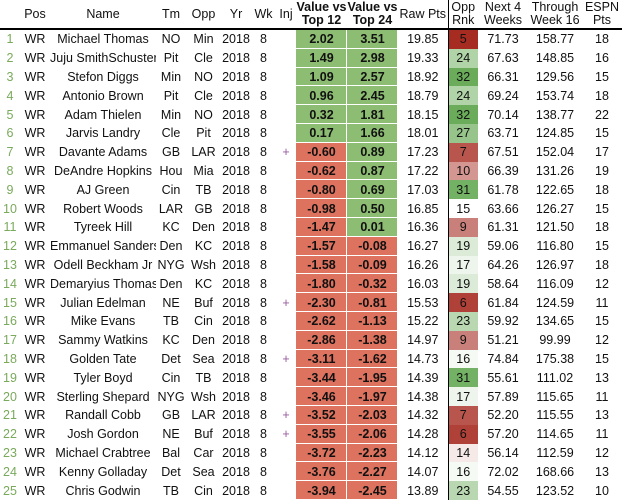 The image size is (622, 503). What do you see at coordinates (103, 58) in the screenshot?
I see `cell-name: Juju SmithSchuster` at bounding box center [103, 58].